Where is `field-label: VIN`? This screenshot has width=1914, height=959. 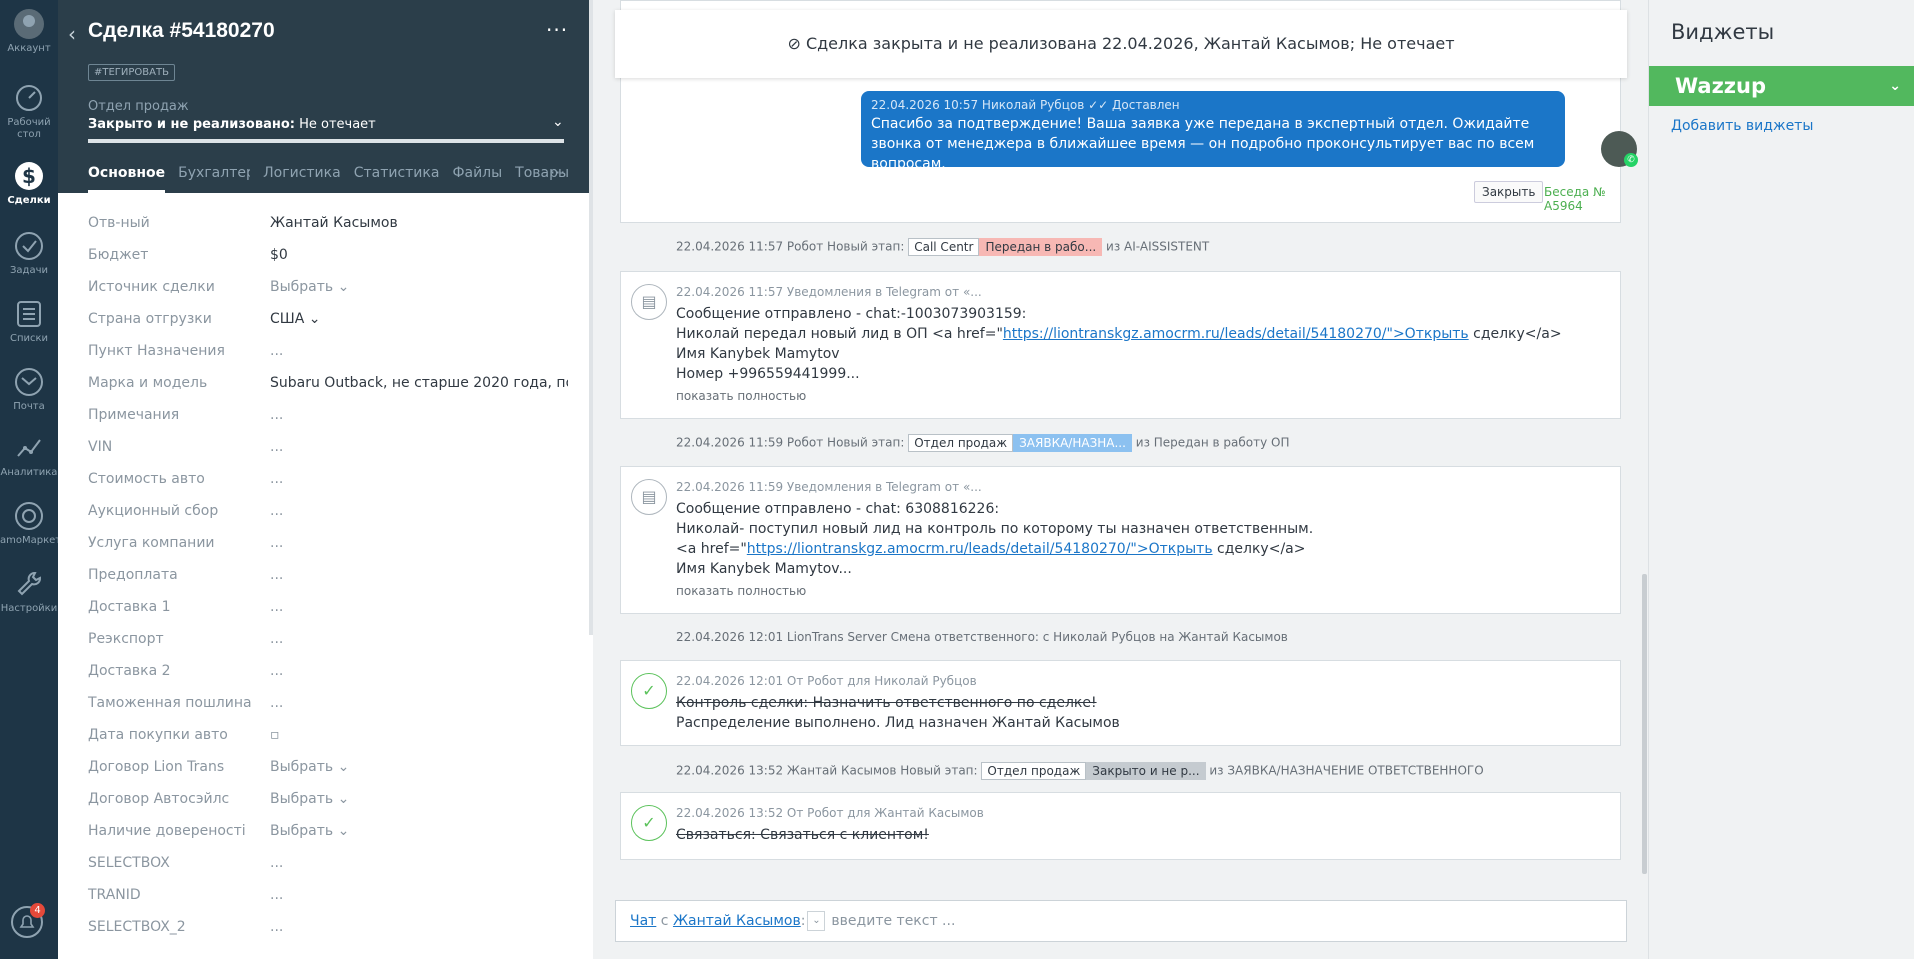
field-label: VIN is located at coordinates (100, 447).